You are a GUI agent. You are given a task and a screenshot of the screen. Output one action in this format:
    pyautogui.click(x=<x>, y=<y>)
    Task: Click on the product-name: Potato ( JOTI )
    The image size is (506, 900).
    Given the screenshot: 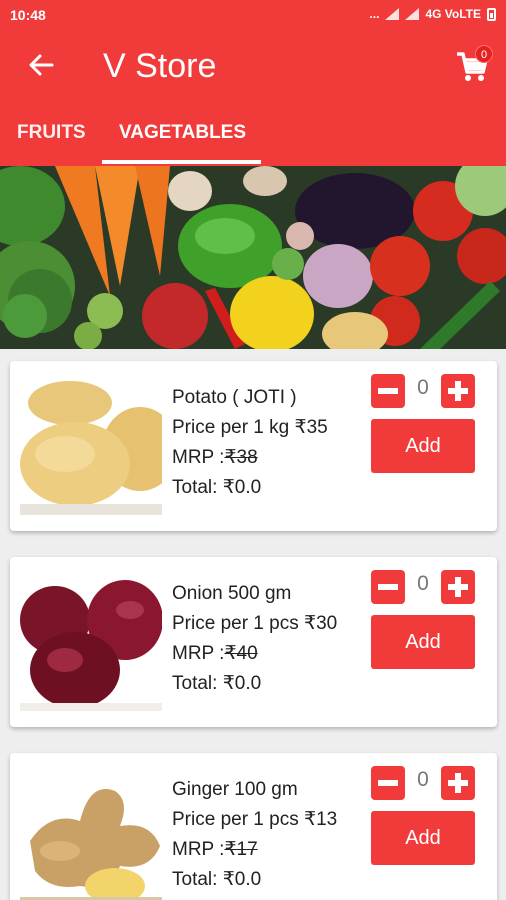 What is the action you would take?
    pyautogui.click(x=234, y=397)
    